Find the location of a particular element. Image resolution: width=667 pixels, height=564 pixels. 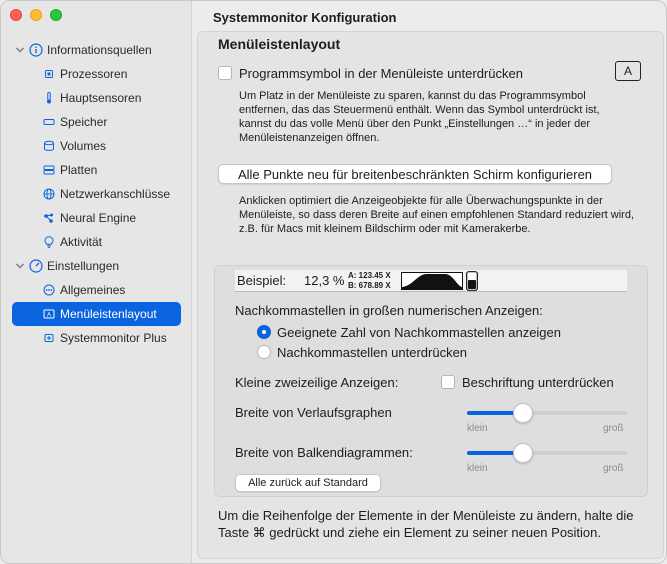

sidebar-item-speicher: Speicher is located at coordinates (96, 122).